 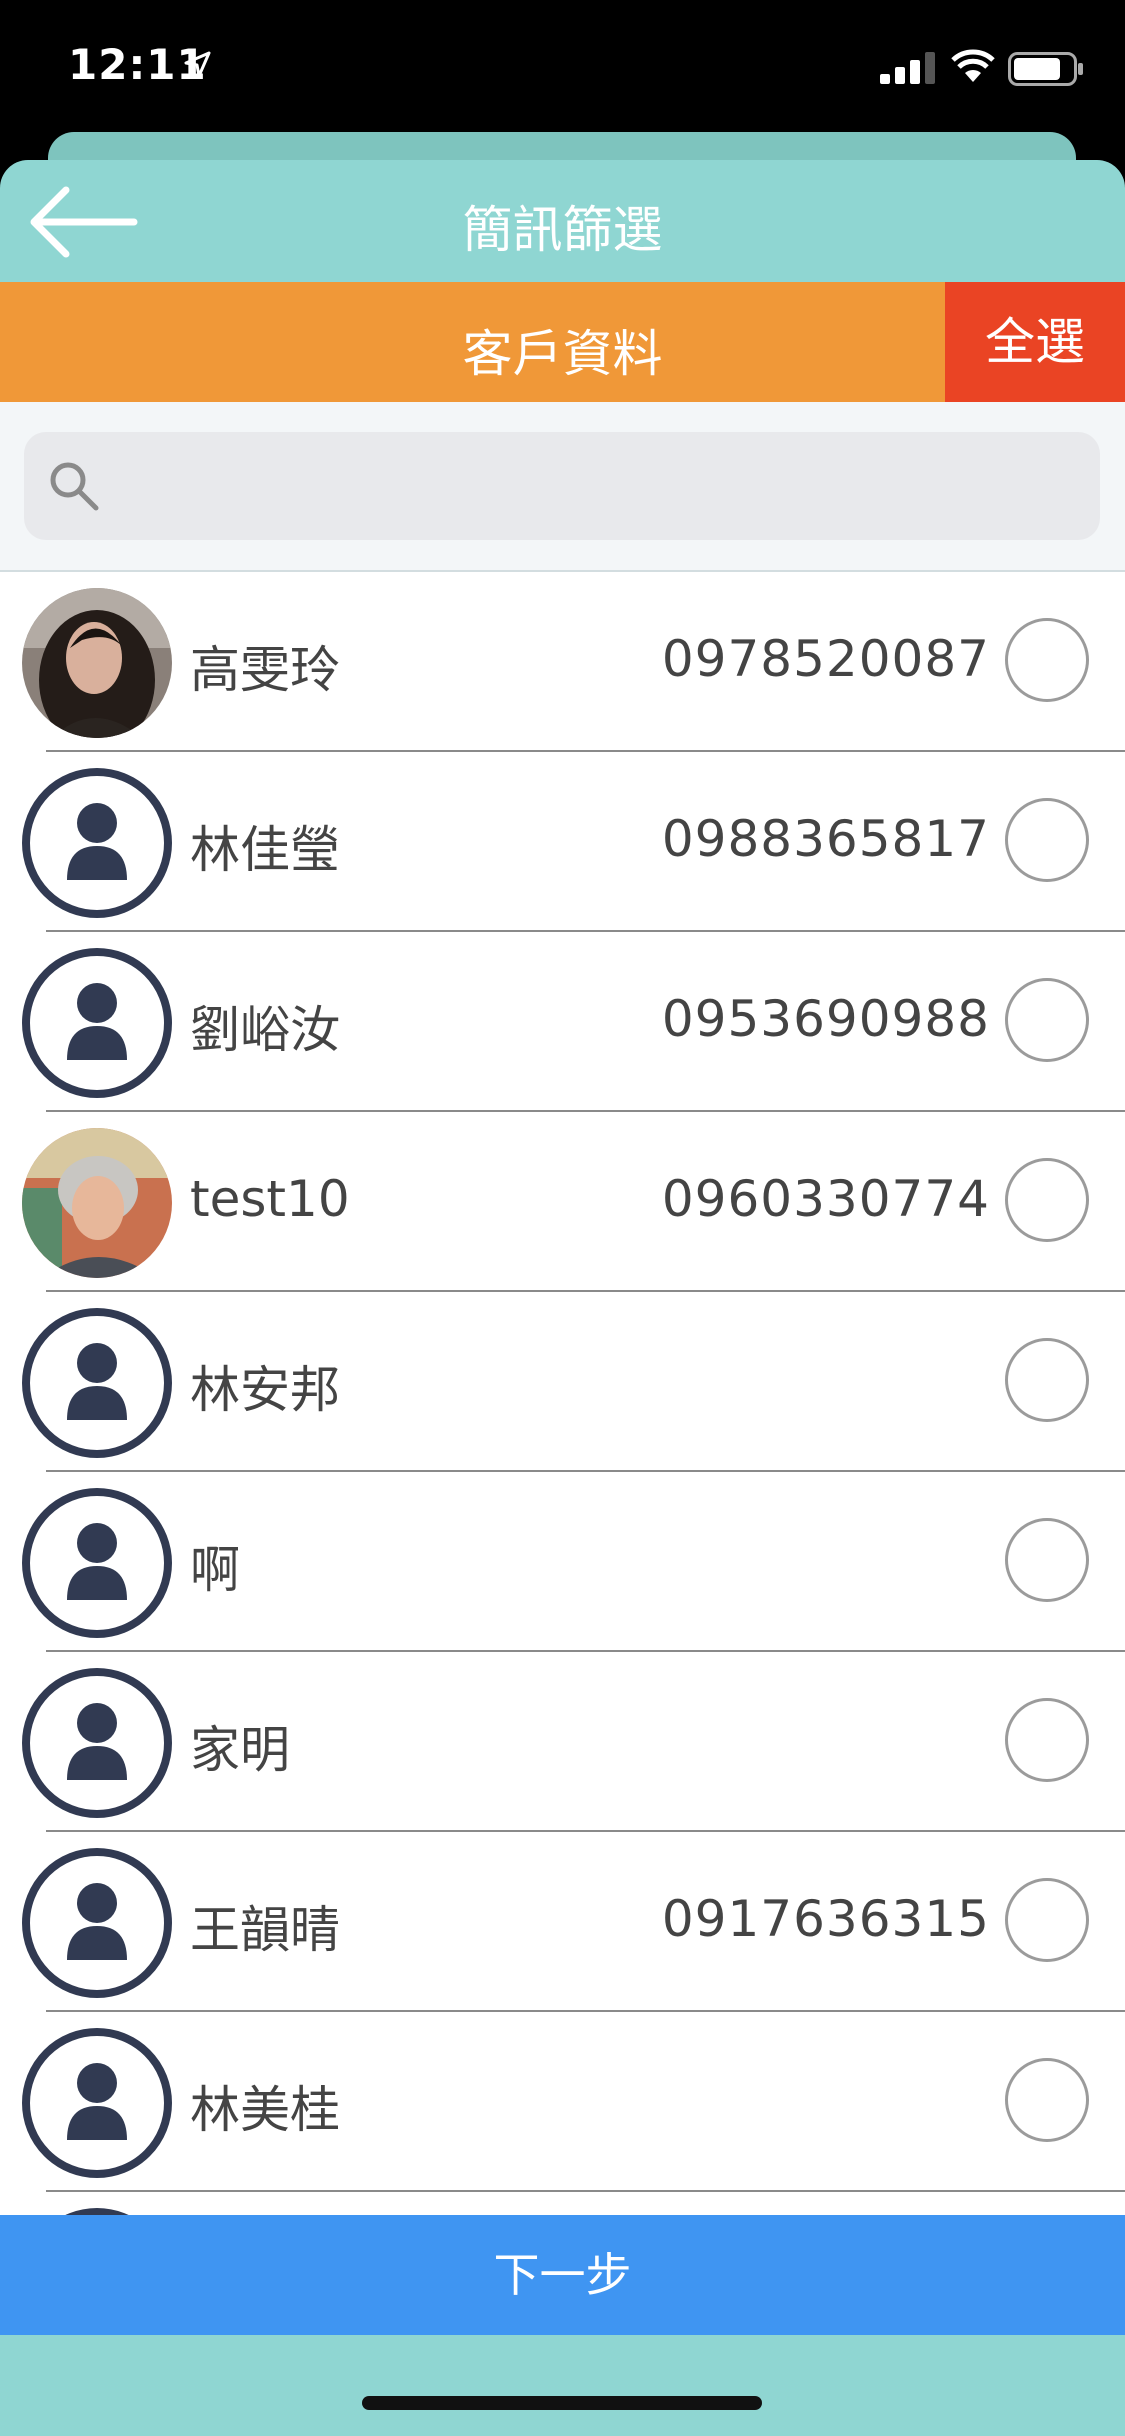 What do you see at coordinates (825, 1919) in the screenshot?
I see `contact-phone: 0917636315` at bounding box center [825, 1919].